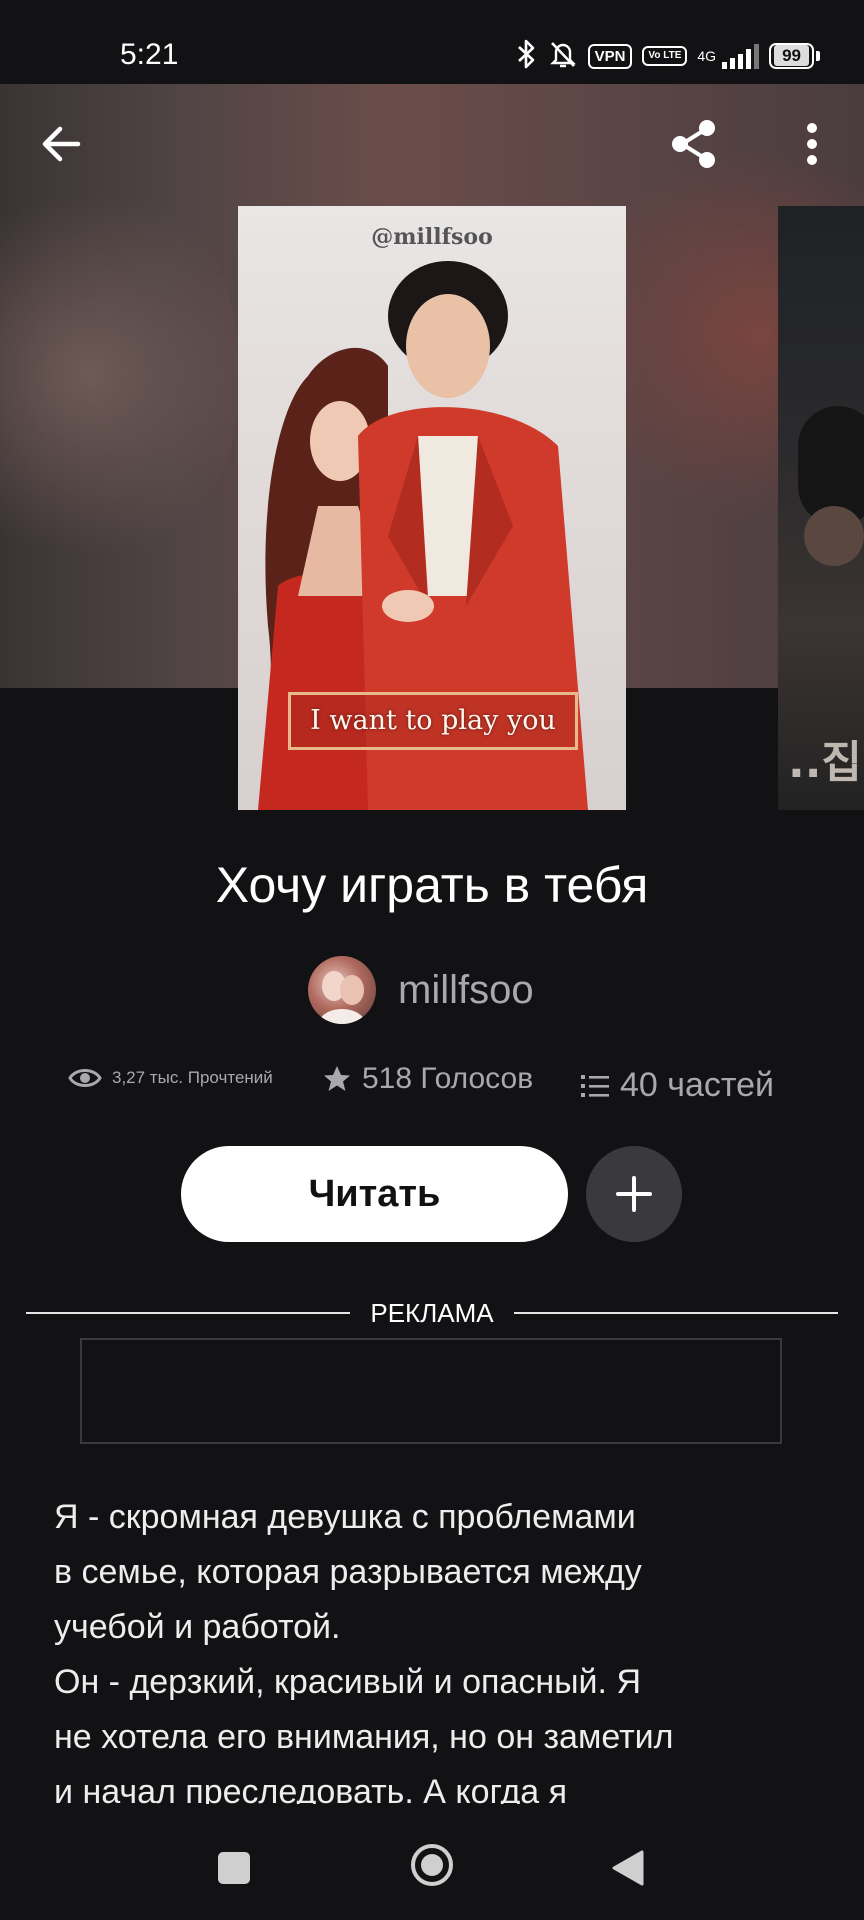 The width and height of the screenshot is (864, 1920). Describe the element at coordinates (676, 1313) in the screenshot. I see `ad-divider-right` at that location.